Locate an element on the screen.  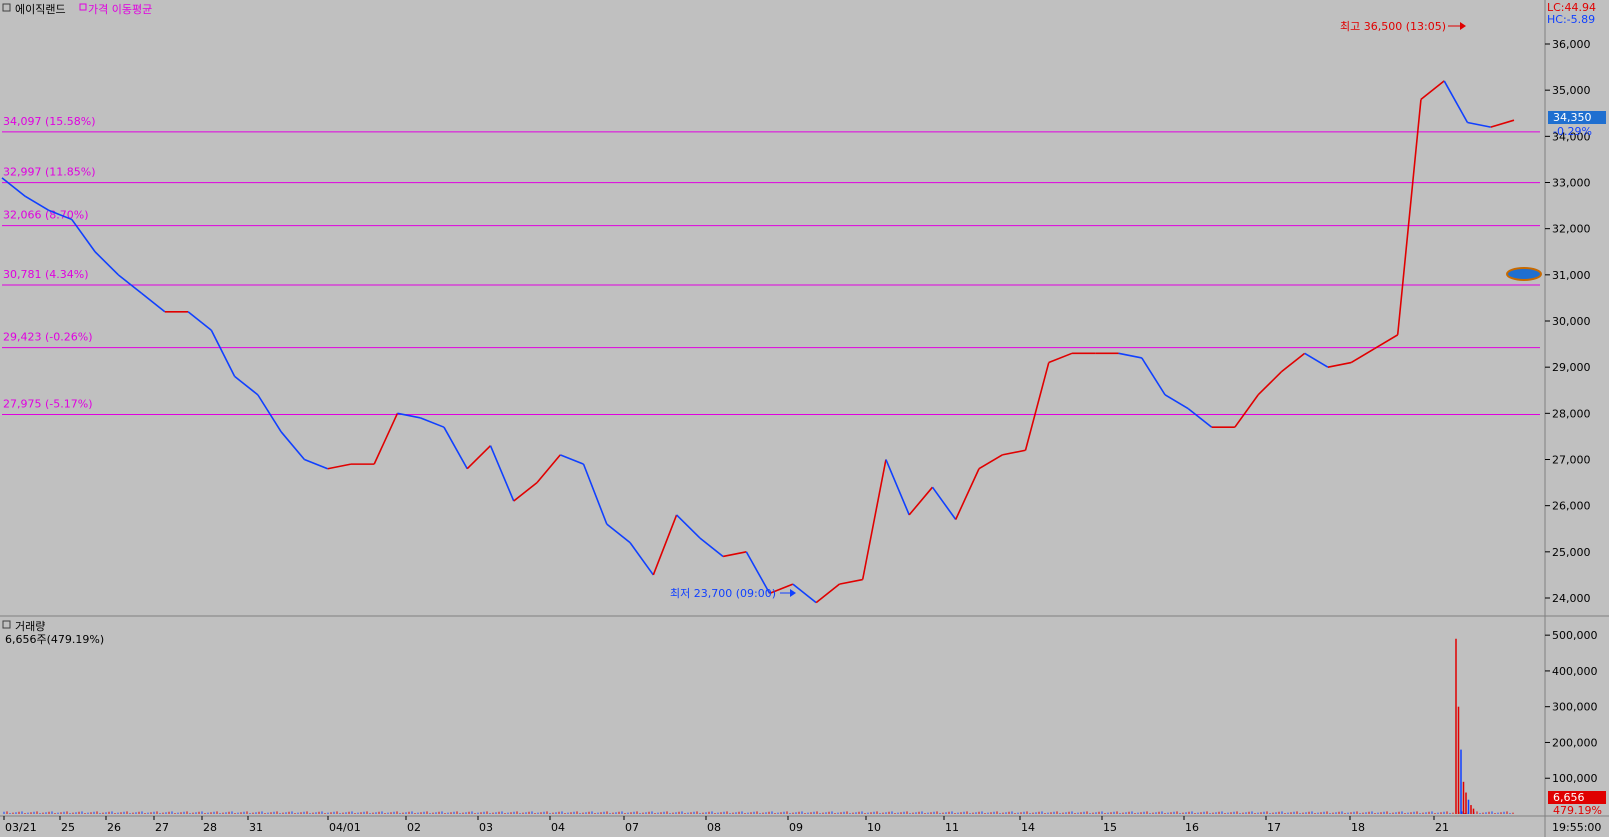
level-label: 29,423 (-0.26%) is located at coordinates (47, 337).